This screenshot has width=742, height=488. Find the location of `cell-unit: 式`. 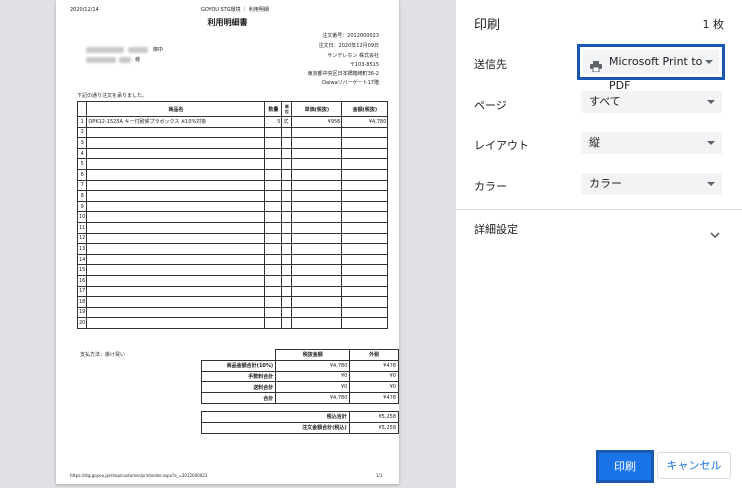

cell-unit: 式 is located at coordinates (287, 122).